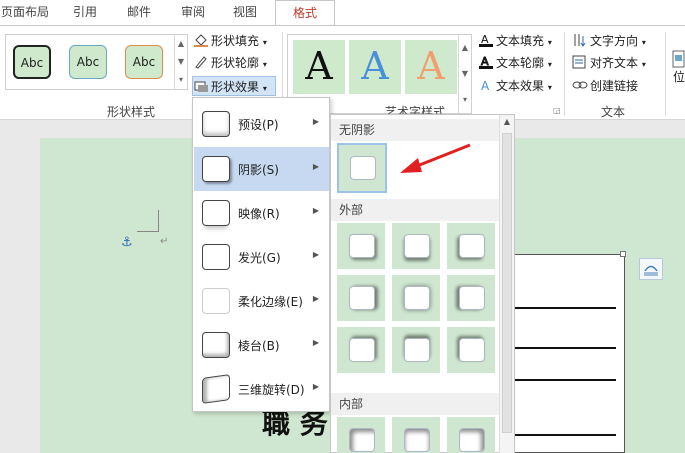 The width and height of the screenshot is (685, 453). I want to click on reflection-thumbnail, so click(216, 213).